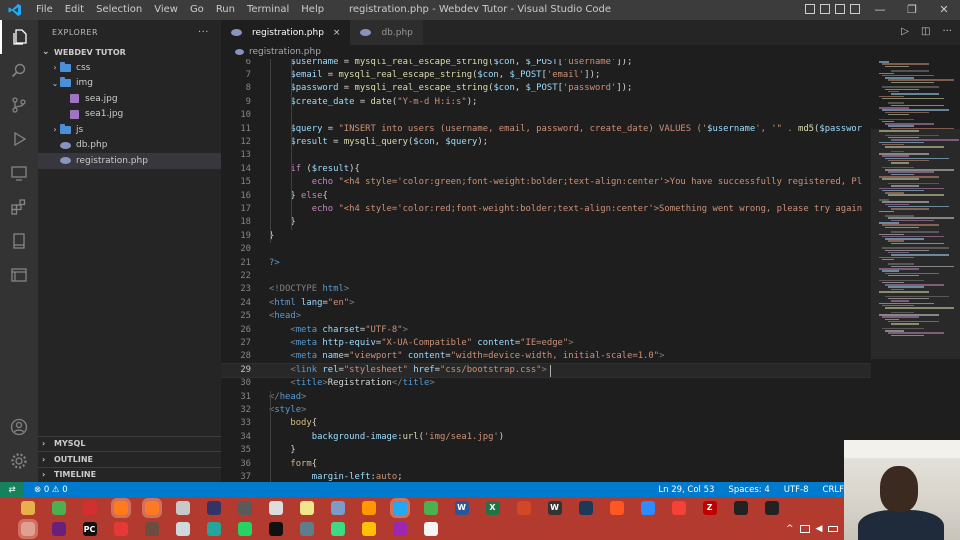 The height and width of the screenshot is (540, 960). I want to click on excel-icon: X, so click(492, 507).